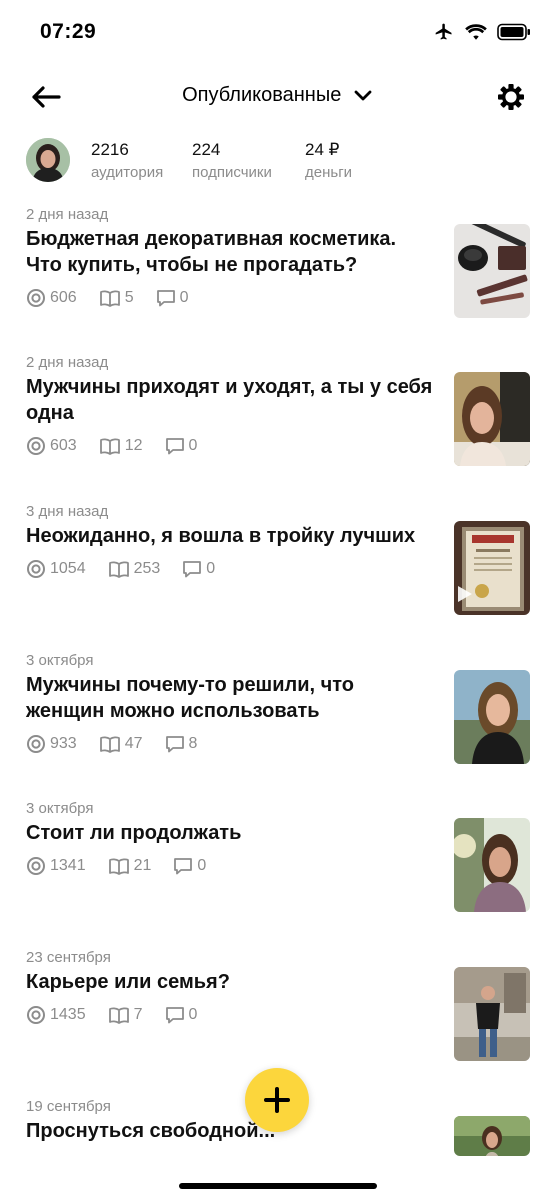  I want to click on views-metric: 1435, so click(56, 1015).